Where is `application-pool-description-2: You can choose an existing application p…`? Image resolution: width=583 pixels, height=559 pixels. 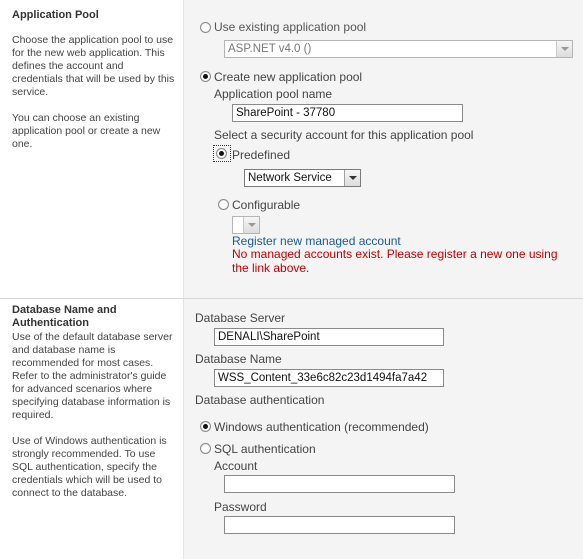 application-pool-description-2: You can choose an existing application p… is located at coordinates (86, 131).